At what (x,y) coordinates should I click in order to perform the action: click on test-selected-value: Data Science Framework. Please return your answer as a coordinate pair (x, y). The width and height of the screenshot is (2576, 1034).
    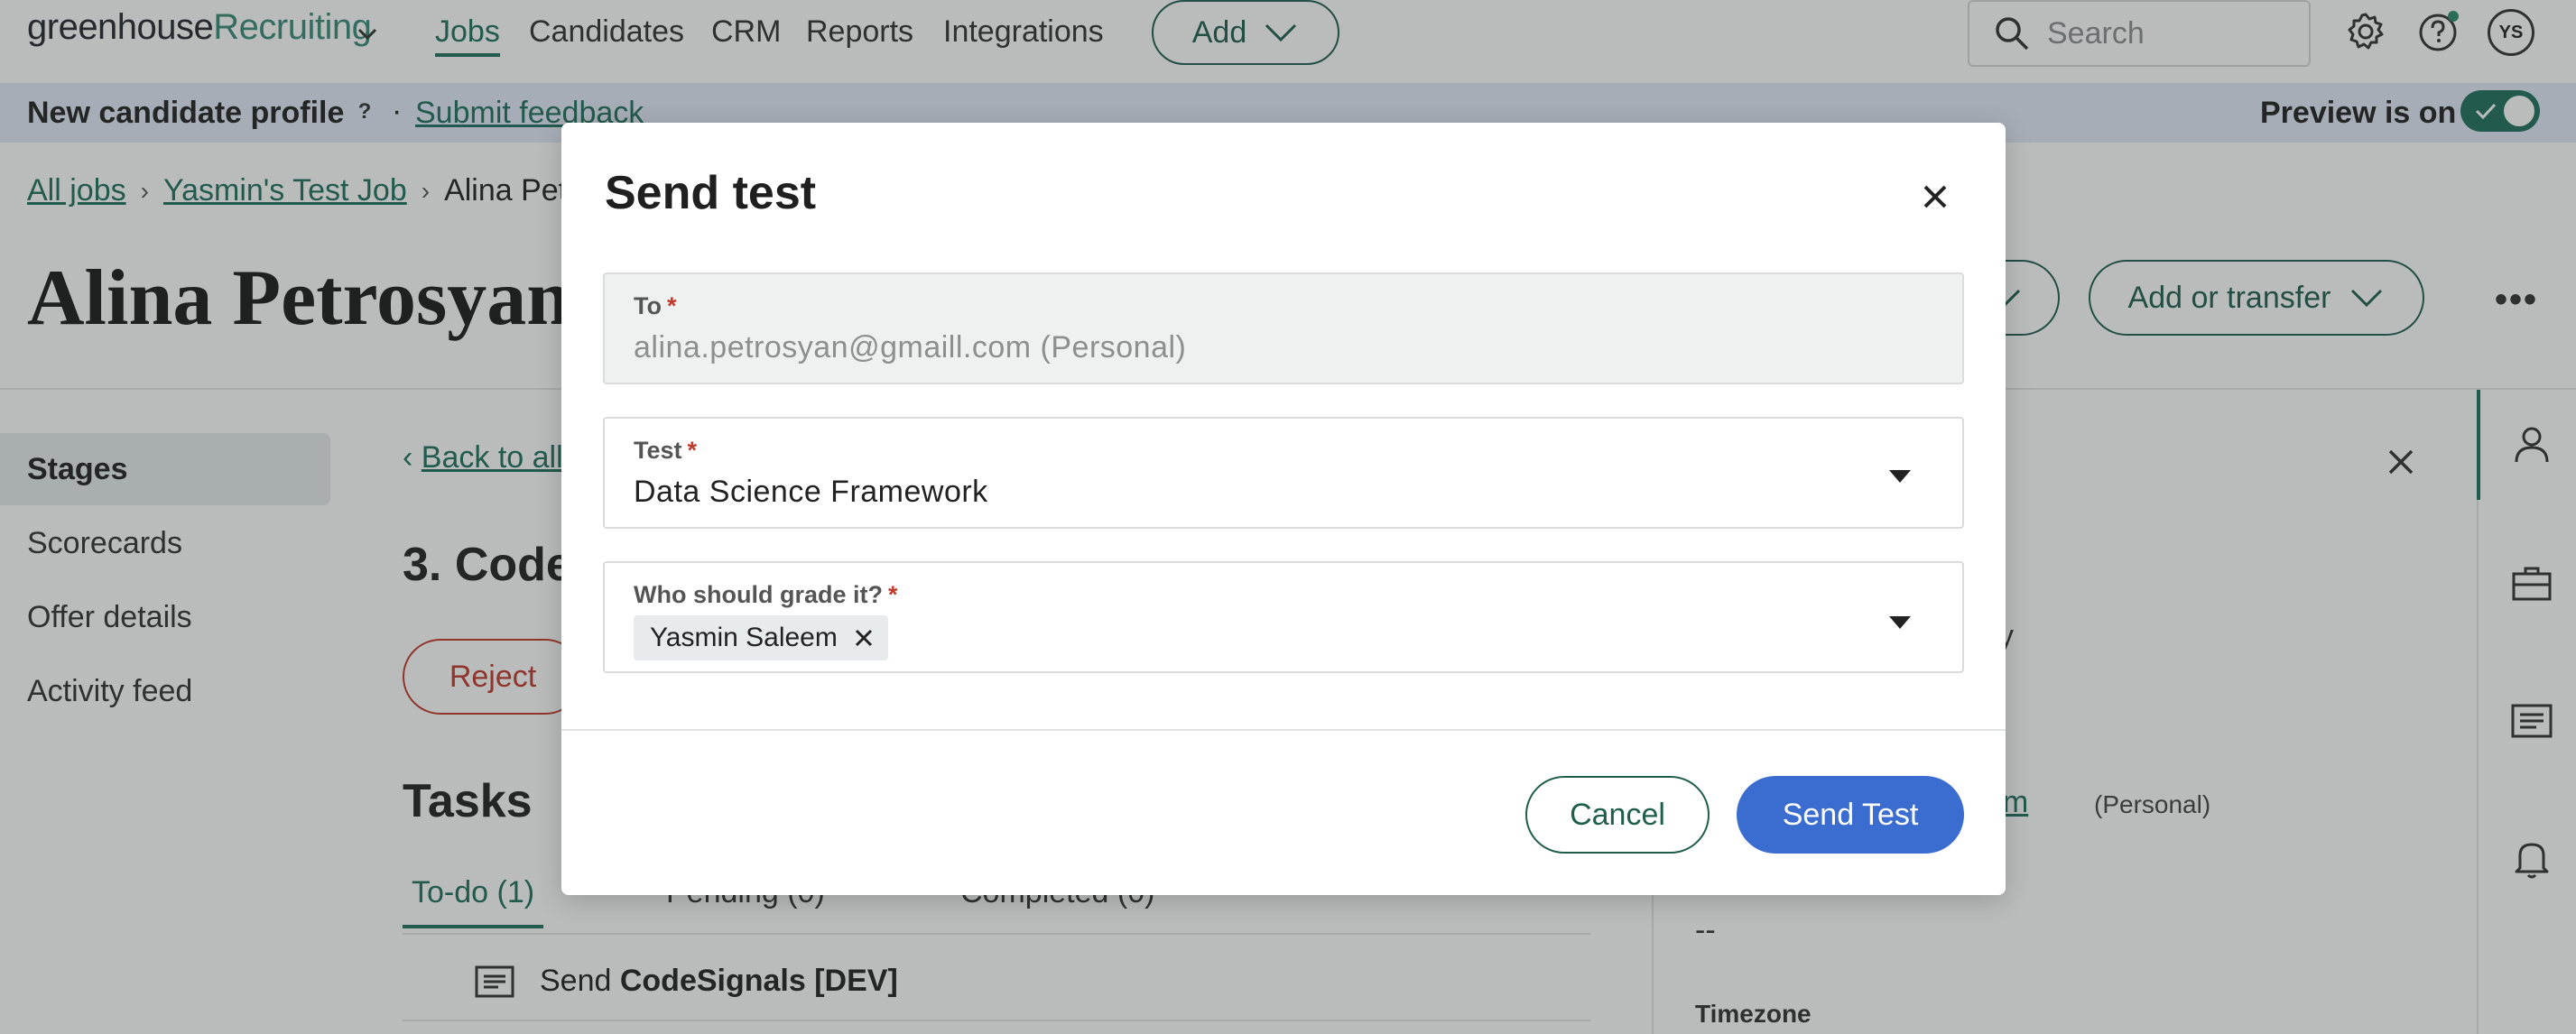
    Looking at the image, I should click on (811, 492).